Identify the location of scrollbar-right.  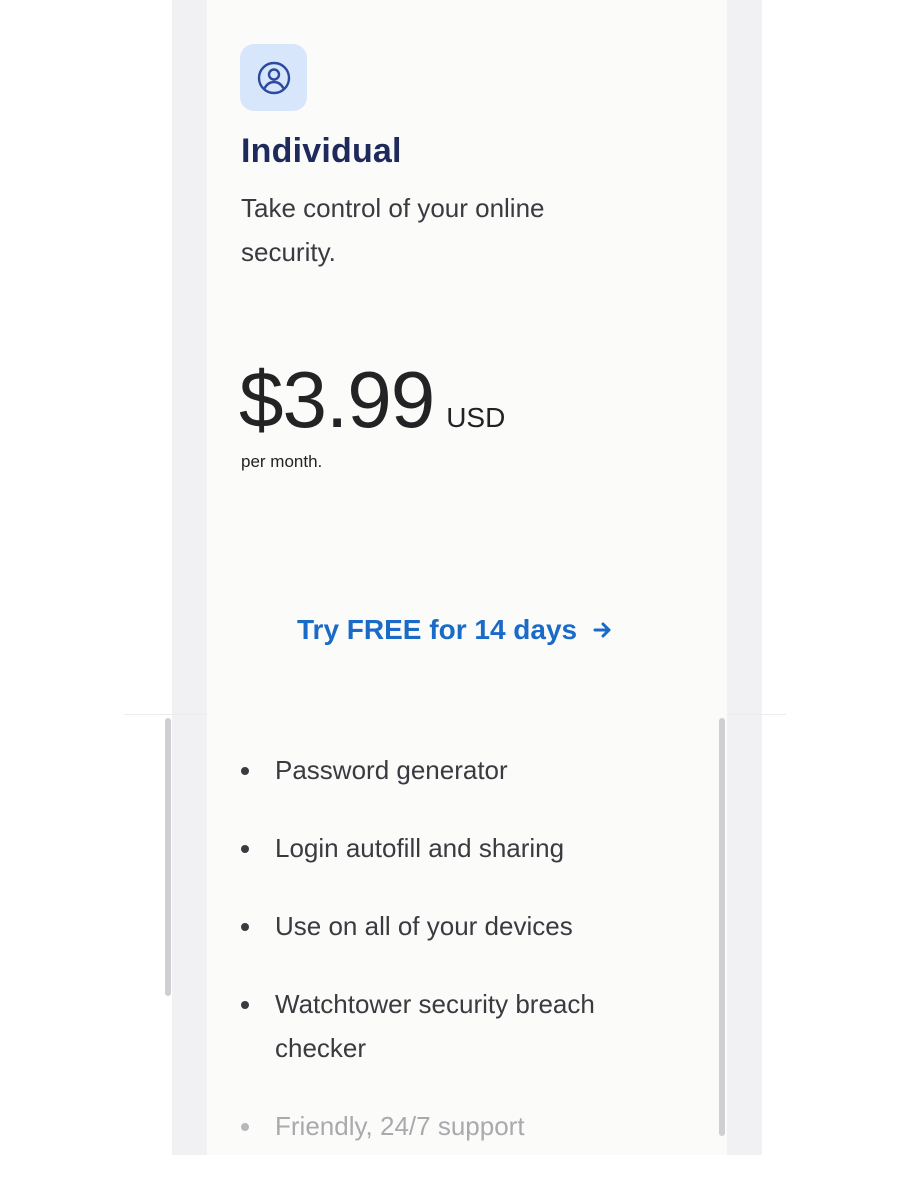
(722, 927).